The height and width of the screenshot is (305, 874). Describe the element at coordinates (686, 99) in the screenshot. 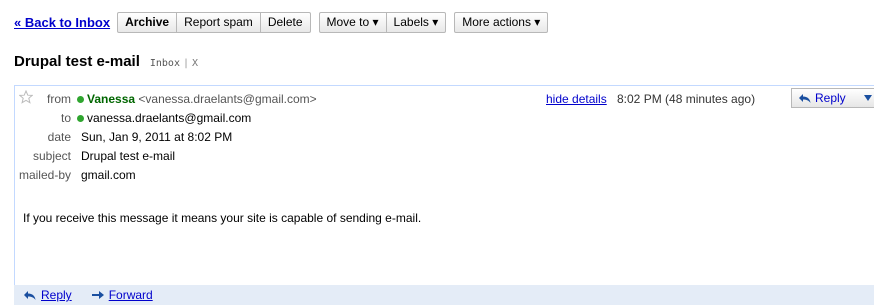

I see `message-time: 8:02 PM (48 minutes ago)` at that location.